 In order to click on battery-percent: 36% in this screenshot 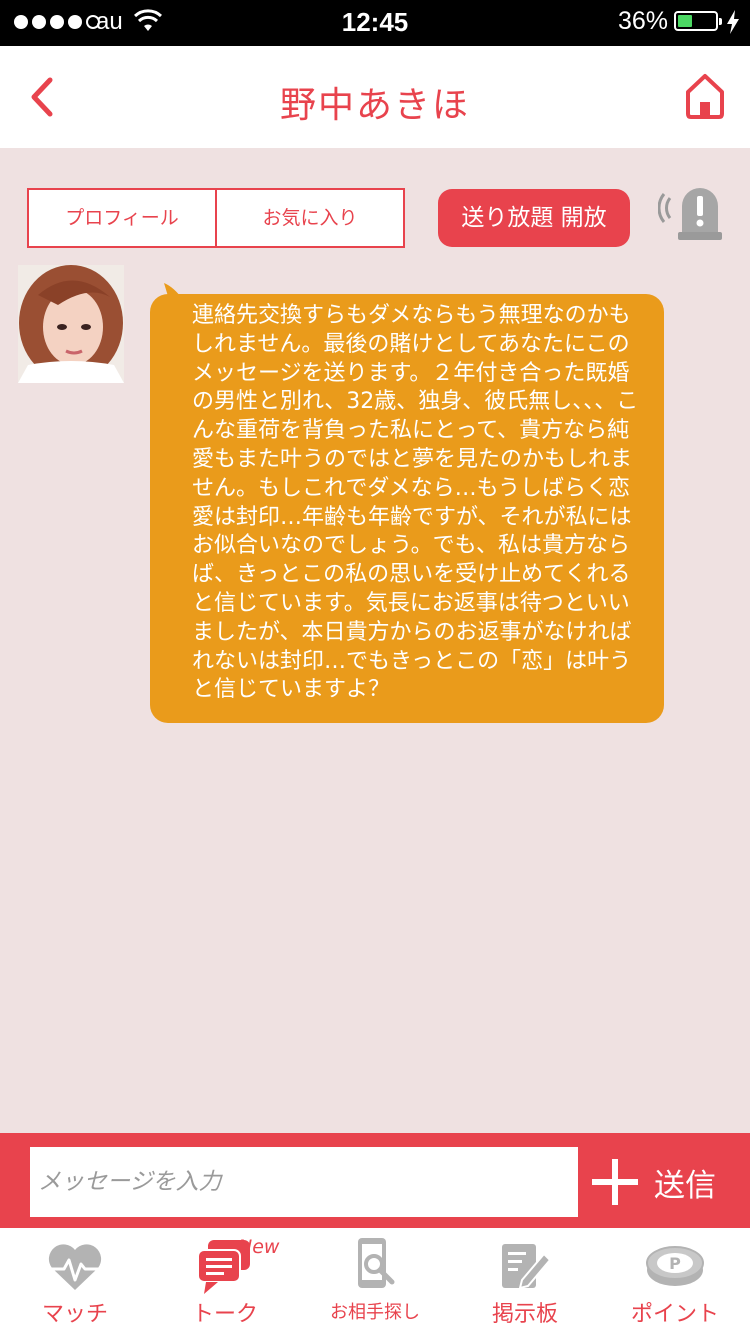, I will do `click(642, 21)`.